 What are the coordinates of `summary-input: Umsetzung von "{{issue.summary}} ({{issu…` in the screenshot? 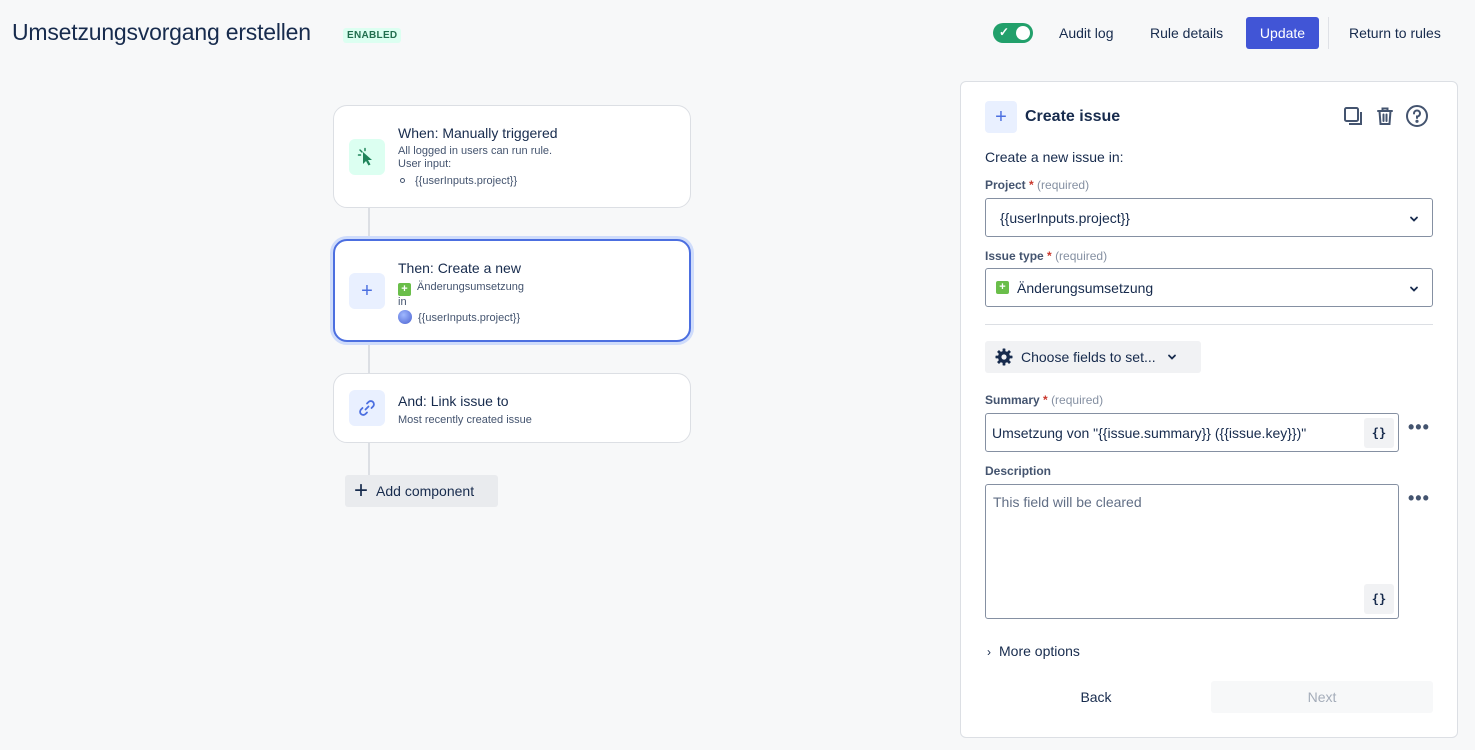 It's located at (1192, 432).